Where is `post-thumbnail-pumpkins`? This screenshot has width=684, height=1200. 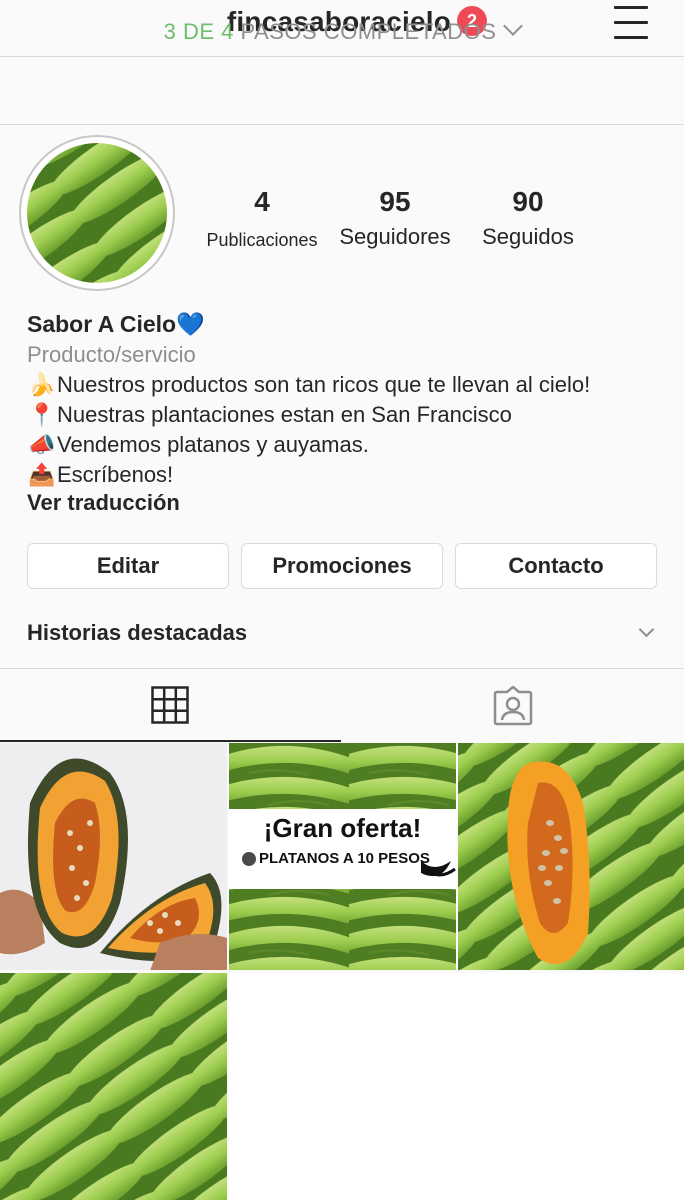
post-thumbnail-pumpkins is located at coordinates (113, 856).